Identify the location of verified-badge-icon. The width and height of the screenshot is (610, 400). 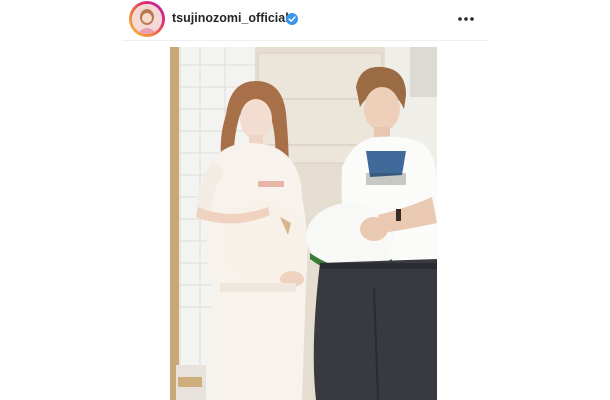
(292, 18).